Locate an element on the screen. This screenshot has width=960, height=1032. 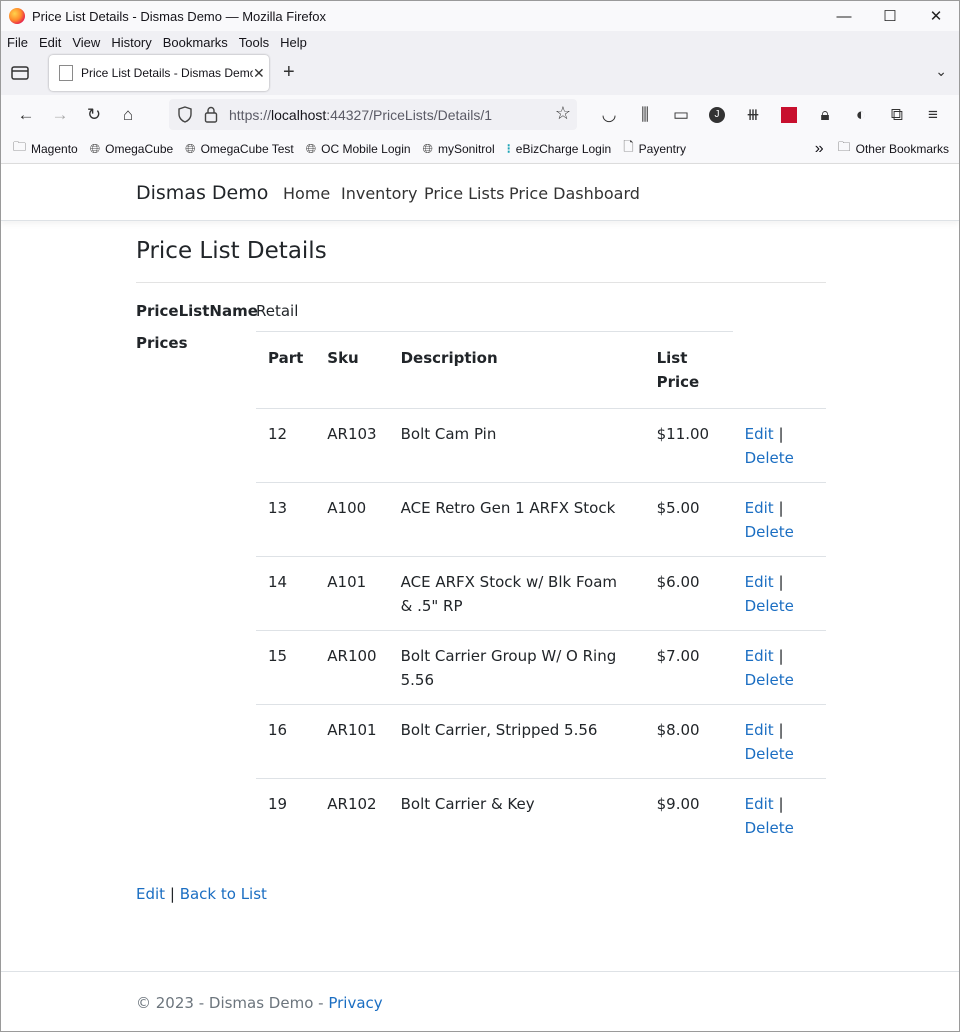
account-avatar-icon: J is located at coordinates (717, 115).